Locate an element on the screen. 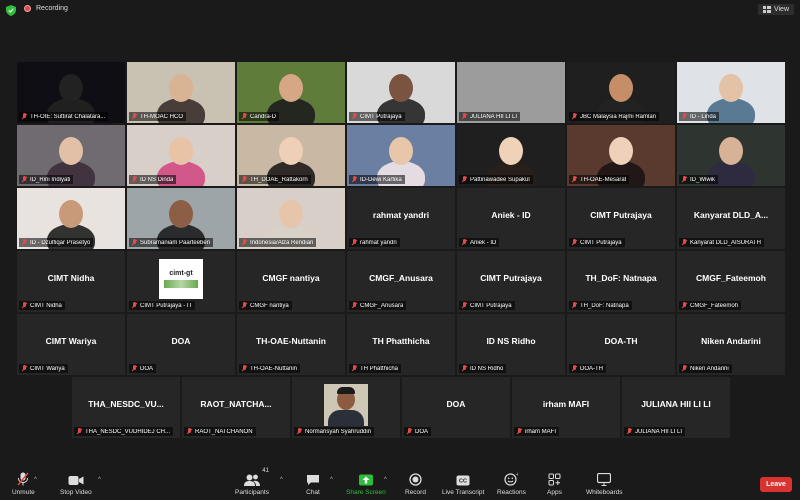 The width and height of the screenshot is (800, 500). participant-tile: TH-OAE-Nuttanin TH-OAE-Nuttanin is located at coordinates (291, 344).